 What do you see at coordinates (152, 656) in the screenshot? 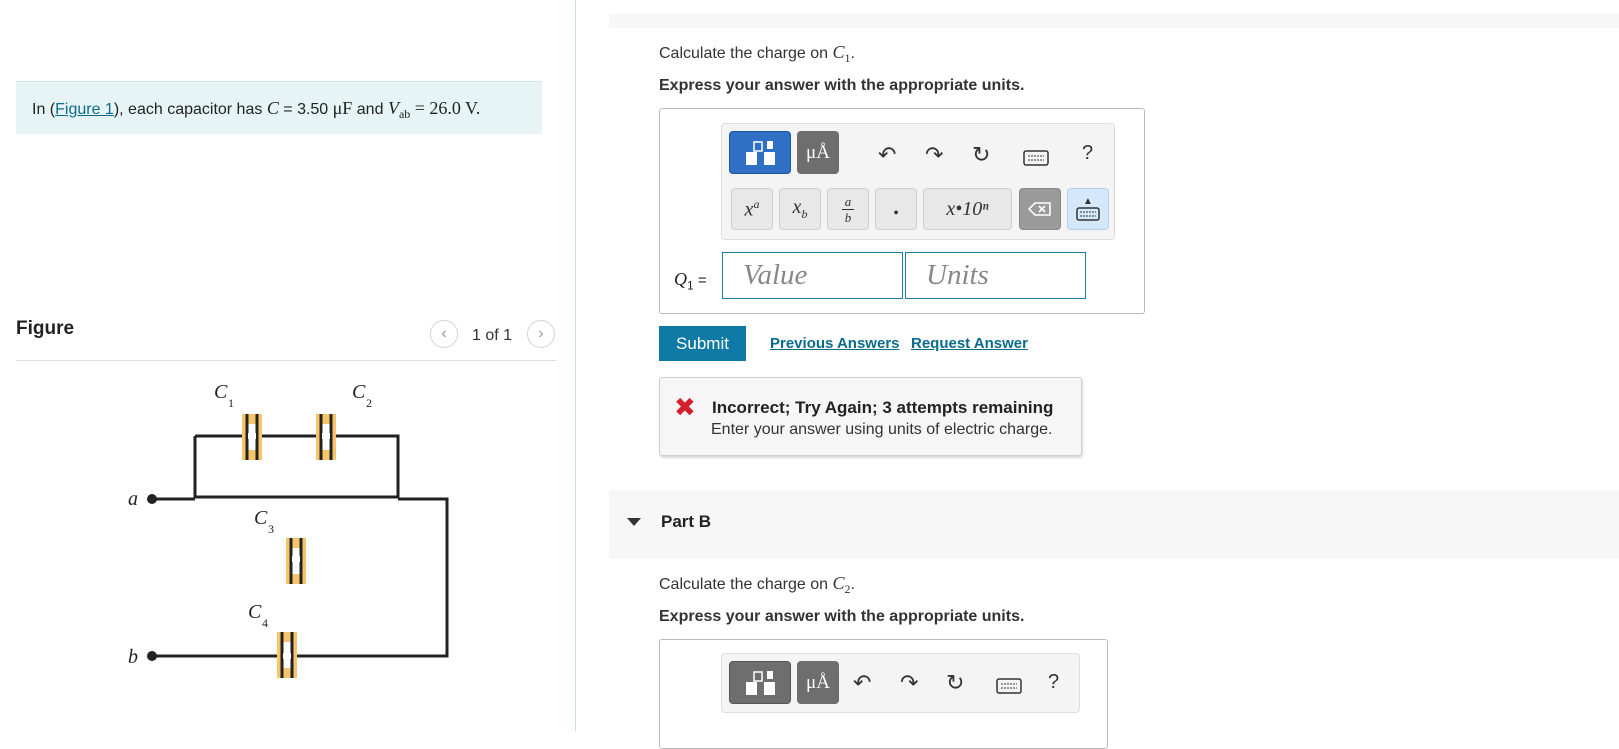
I see `terminal-b` at bounding box center [152, 656].